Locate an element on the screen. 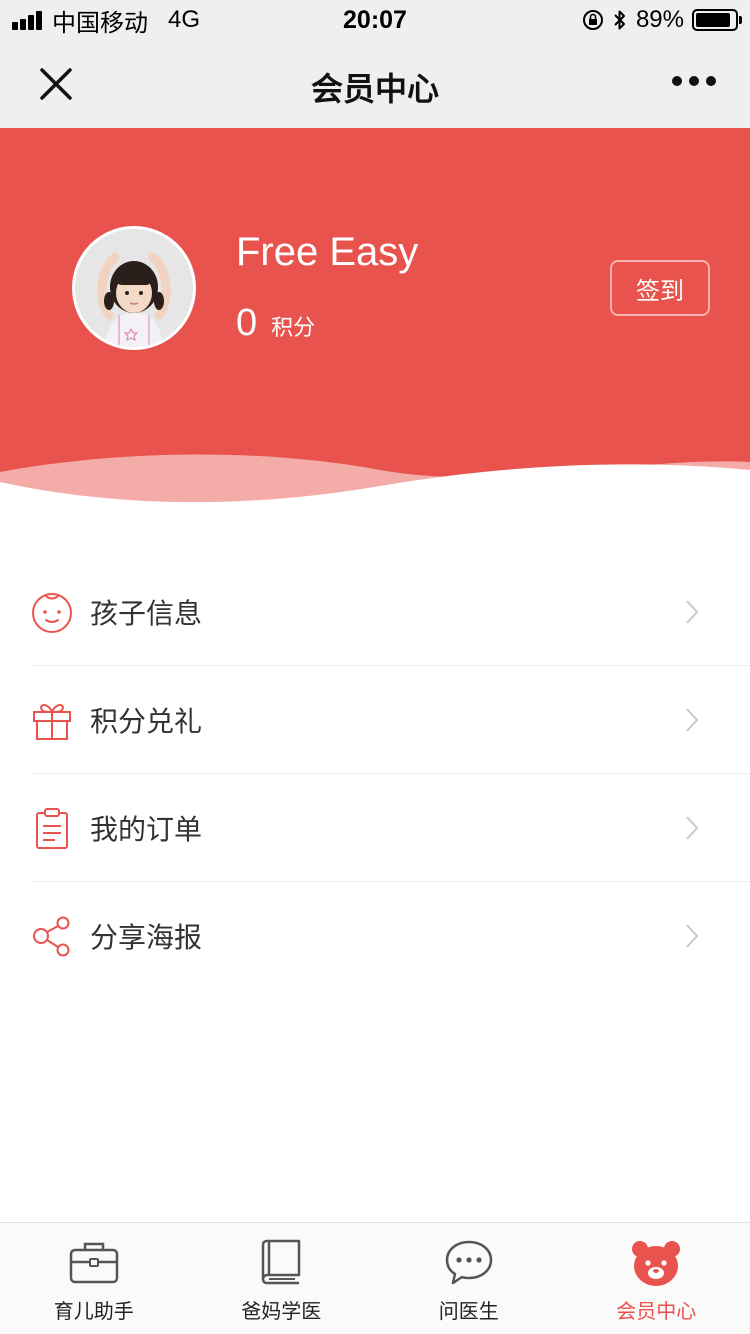 Image resolution: width=750 pixels, height=1334 pixels. page-title: 会员中心 is located at coordinates (374, 89).